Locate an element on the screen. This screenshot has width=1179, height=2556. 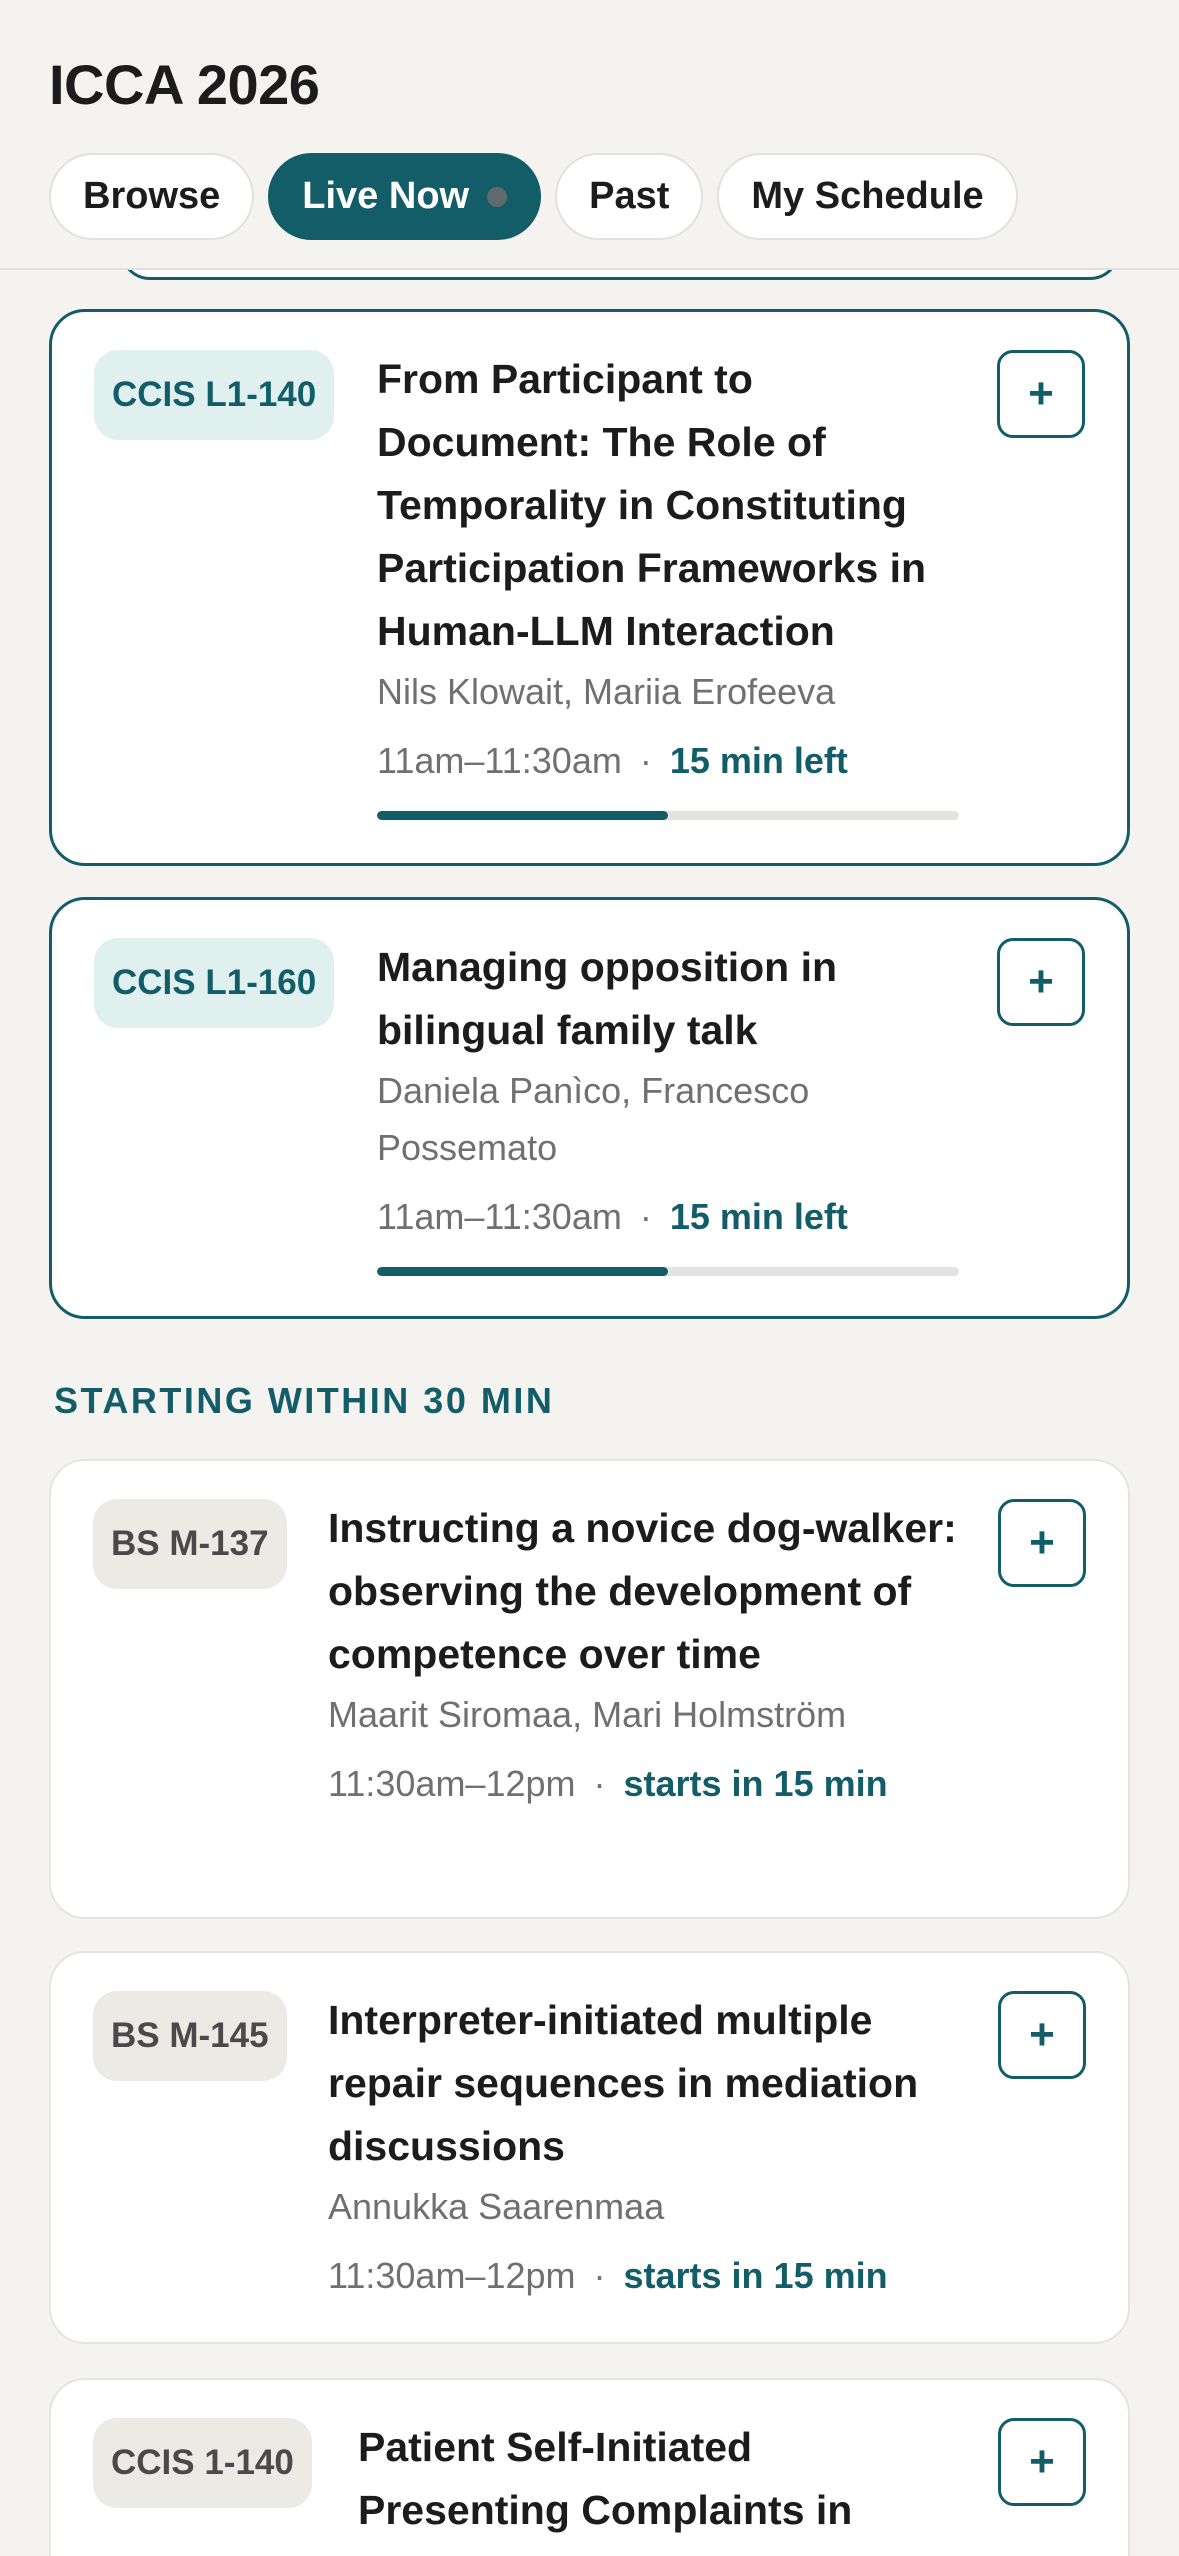
tab-live-now: Live Now is located at coordinates (405, 196).